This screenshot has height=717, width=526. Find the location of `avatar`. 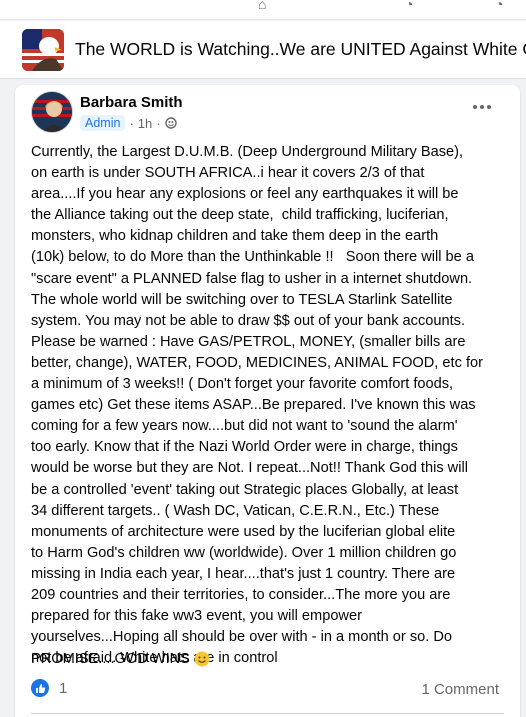

avatar is located at coordinates (52, 112).